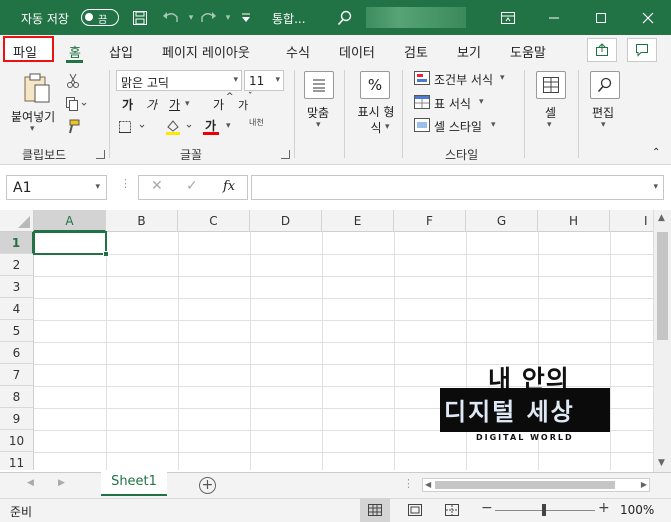 The image size is (671, 522). Describe the element at coordinates (17, 287) in the screenshot. I see `row-header-3: 3` at that location.